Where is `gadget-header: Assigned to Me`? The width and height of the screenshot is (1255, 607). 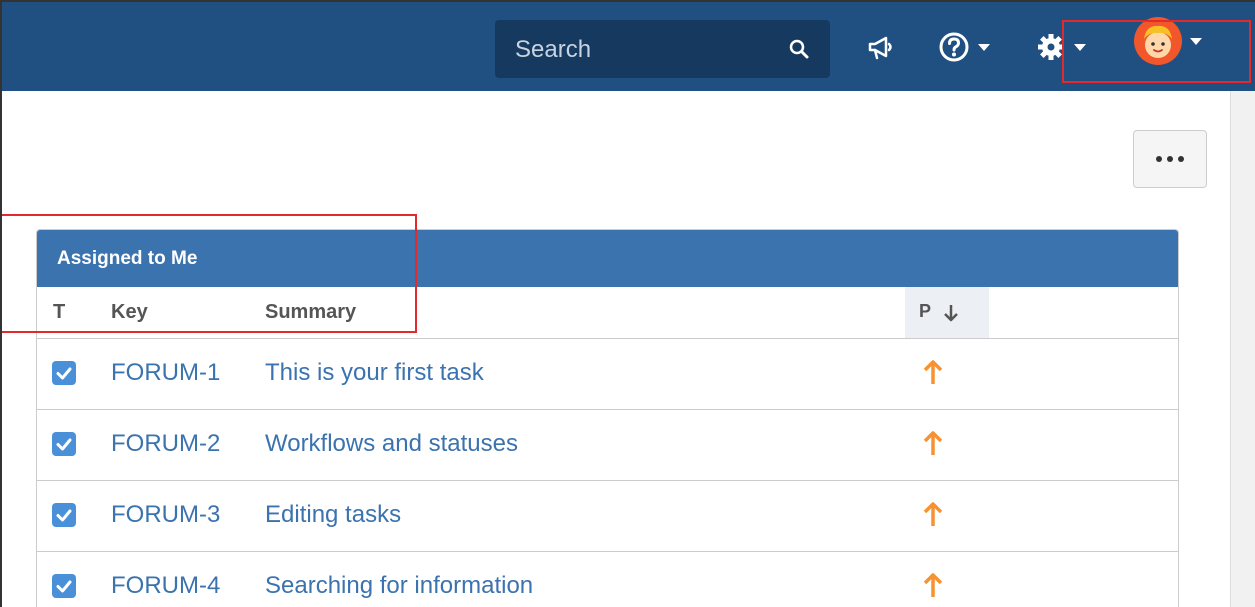 gadget-header: Assigned to Me is located at coordinates (607, 258).